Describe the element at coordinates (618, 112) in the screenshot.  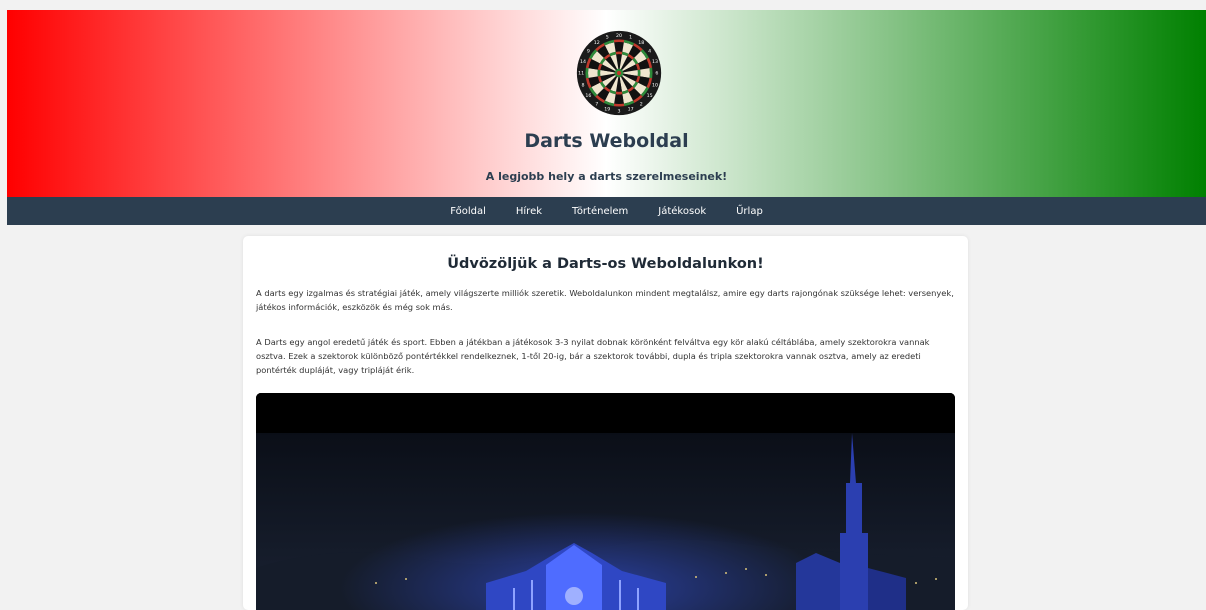
I see `svg-text: 3` at that location.